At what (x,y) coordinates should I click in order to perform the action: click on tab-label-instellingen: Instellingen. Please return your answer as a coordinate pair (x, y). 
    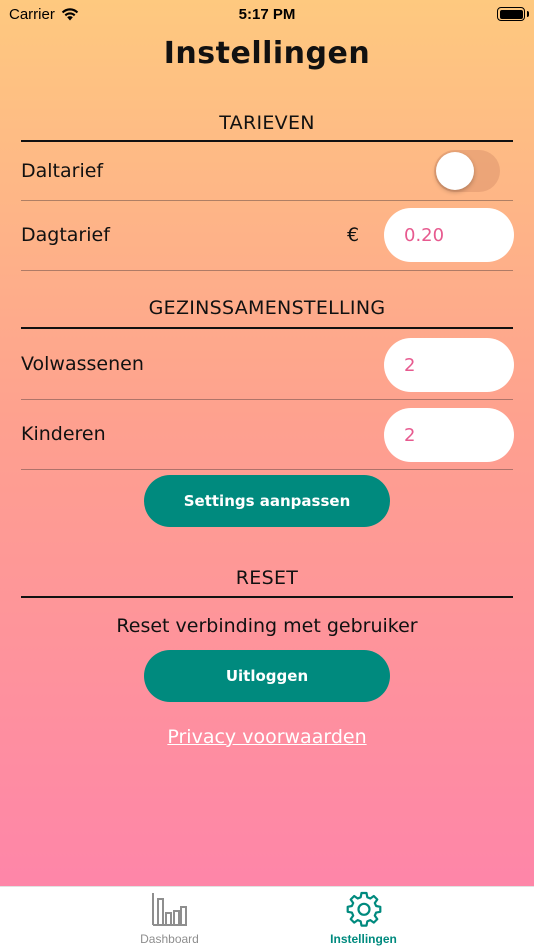
    Looking at the image, I should click on (363, 939).